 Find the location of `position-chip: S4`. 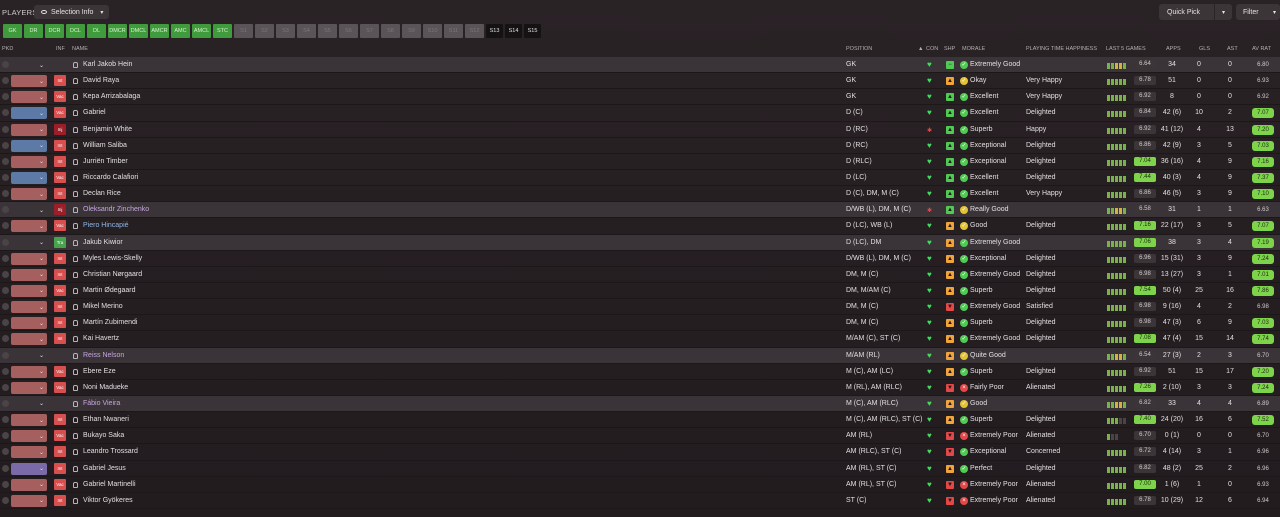

position-chip: S4 is located at coordinates (306, 31).